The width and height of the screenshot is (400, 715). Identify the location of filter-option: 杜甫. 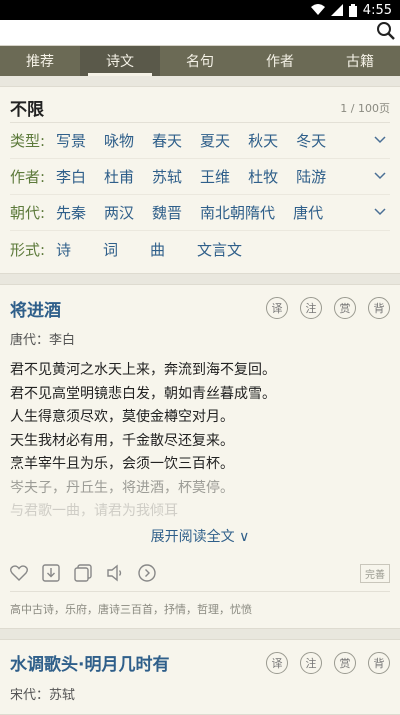
(119, 176).